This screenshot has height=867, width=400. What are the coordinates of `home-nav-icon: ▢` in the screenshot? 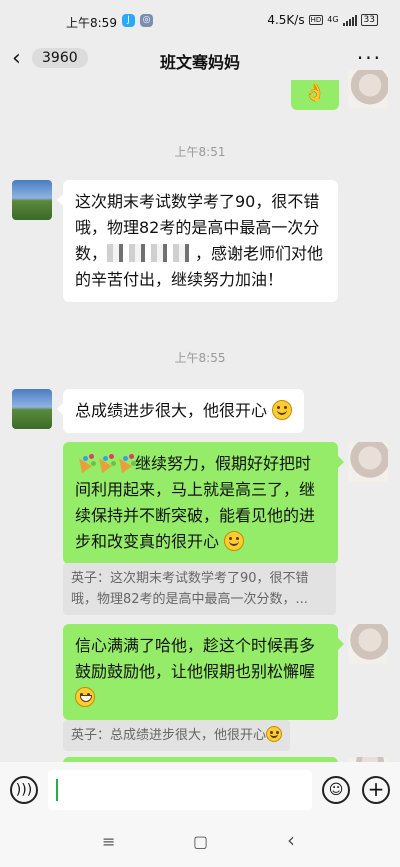 It's located at (200, 841).